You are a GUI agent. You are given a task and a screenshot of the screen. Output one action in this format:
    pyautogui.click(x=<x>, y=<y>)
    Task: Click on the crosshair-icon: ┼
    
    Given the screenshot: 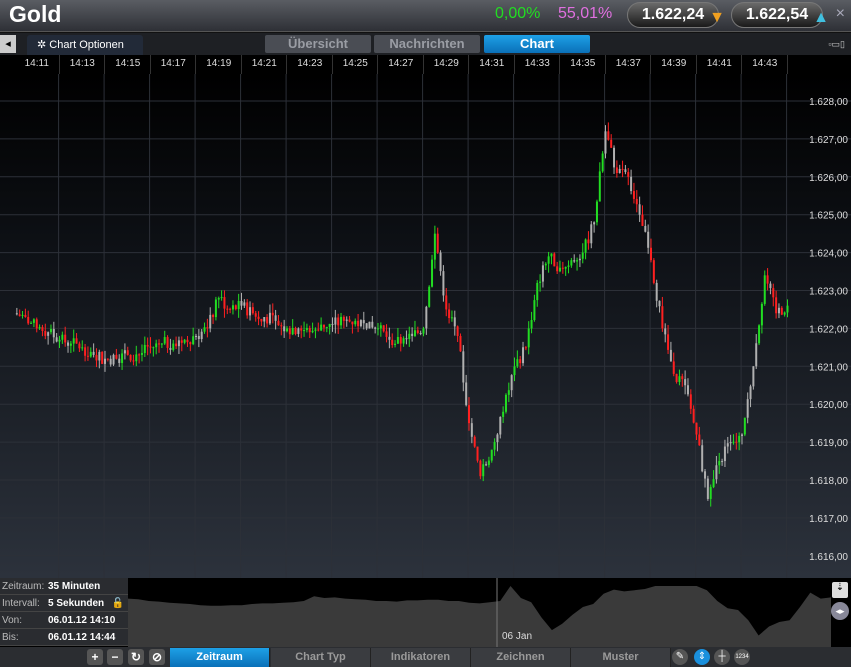 What is the action you would take?
    pyautogui.click(x=722, y=657)
    